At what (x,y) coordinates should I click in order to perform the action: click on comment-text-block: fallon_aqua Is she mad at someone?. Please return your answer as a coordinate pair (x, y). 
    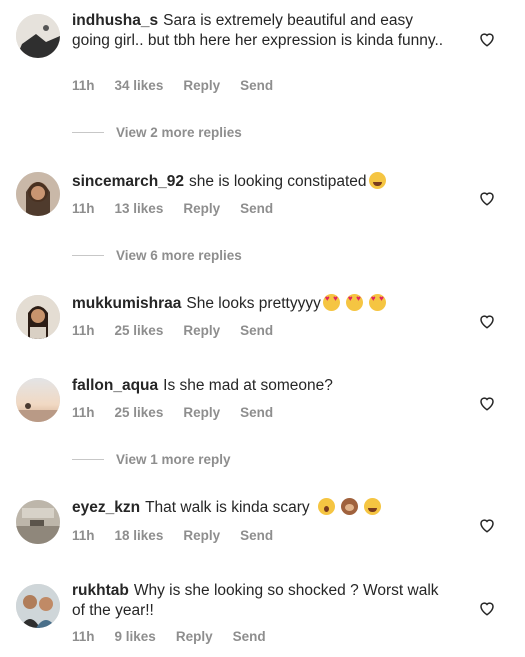
    Looking at the image, I should click on (262, 386).